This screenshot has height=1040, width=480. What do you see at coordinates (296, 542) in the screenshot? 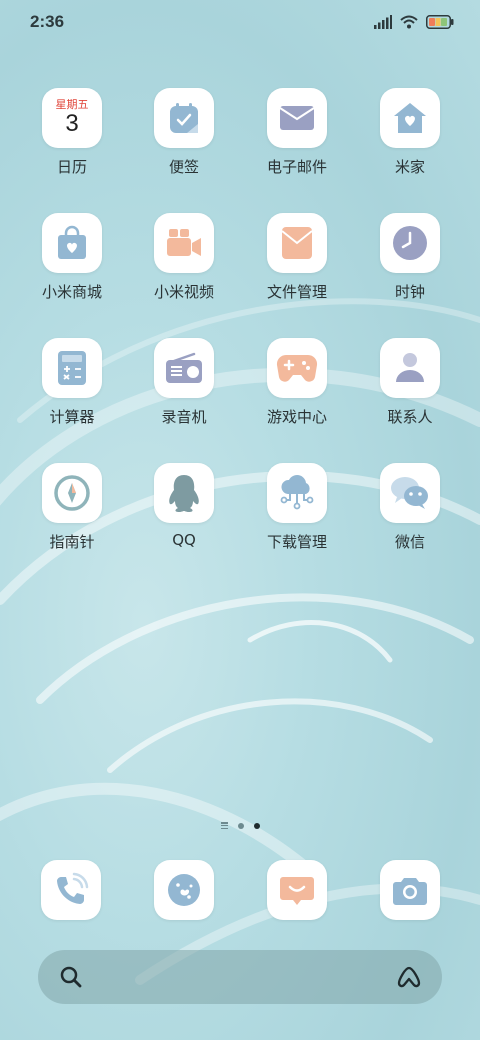
I see `app-label: 下载管理` at bounding box center [296, 542].